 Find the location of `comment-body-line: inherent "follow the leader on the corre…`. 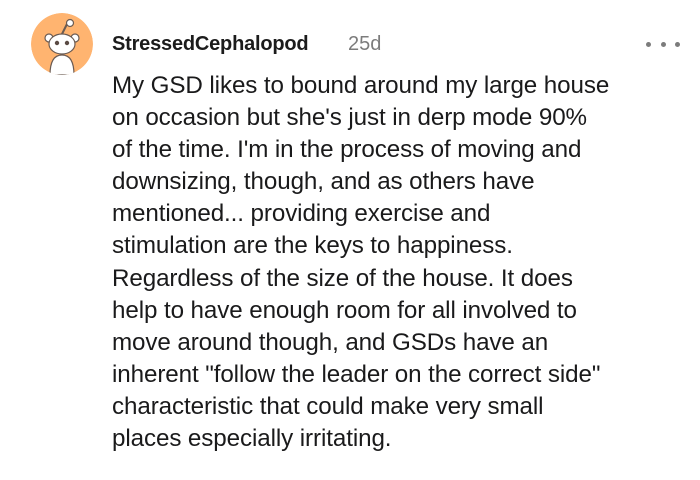

comment-body-line: inherent "follow the leader on the corre… is located at coordinates (356, 374).